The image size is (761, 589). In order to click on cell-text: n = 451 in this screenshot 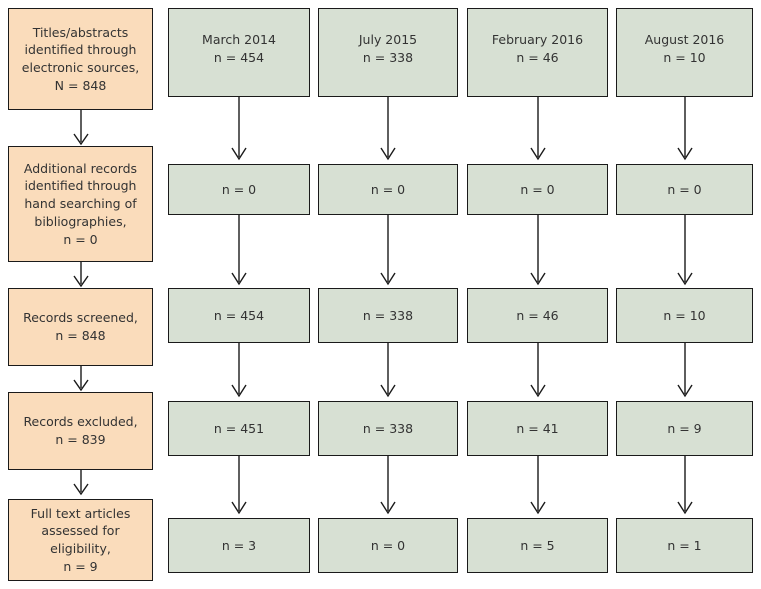, I will do `click(239, 428)`.